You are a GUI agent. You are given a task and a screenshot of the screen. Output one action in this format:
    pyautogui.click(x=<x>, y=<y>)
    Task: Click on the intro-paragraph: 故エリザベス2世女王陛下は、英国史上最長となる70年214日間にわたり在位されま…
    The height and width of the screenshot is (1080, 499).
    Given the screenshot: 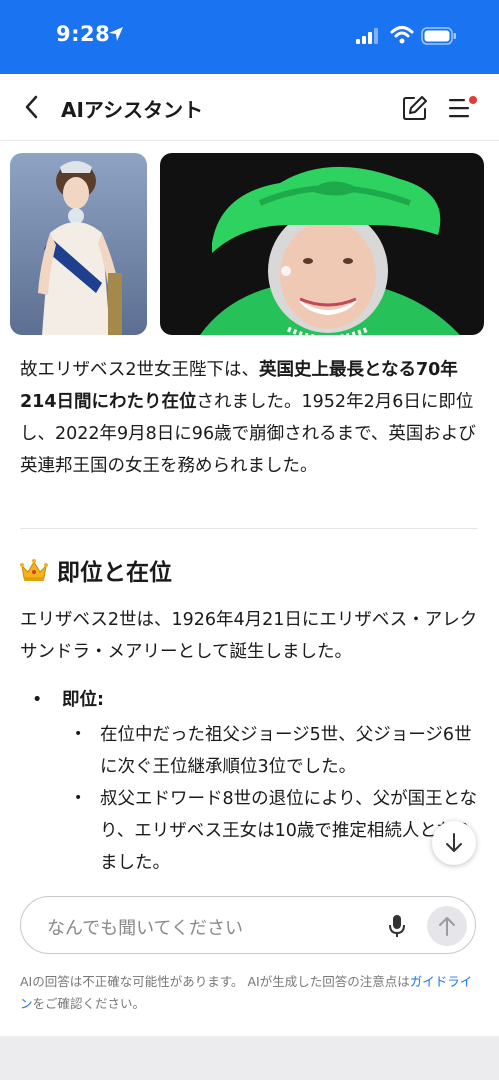 What is the action you would take?
    pyautogui.click(x=251, y=418)
    